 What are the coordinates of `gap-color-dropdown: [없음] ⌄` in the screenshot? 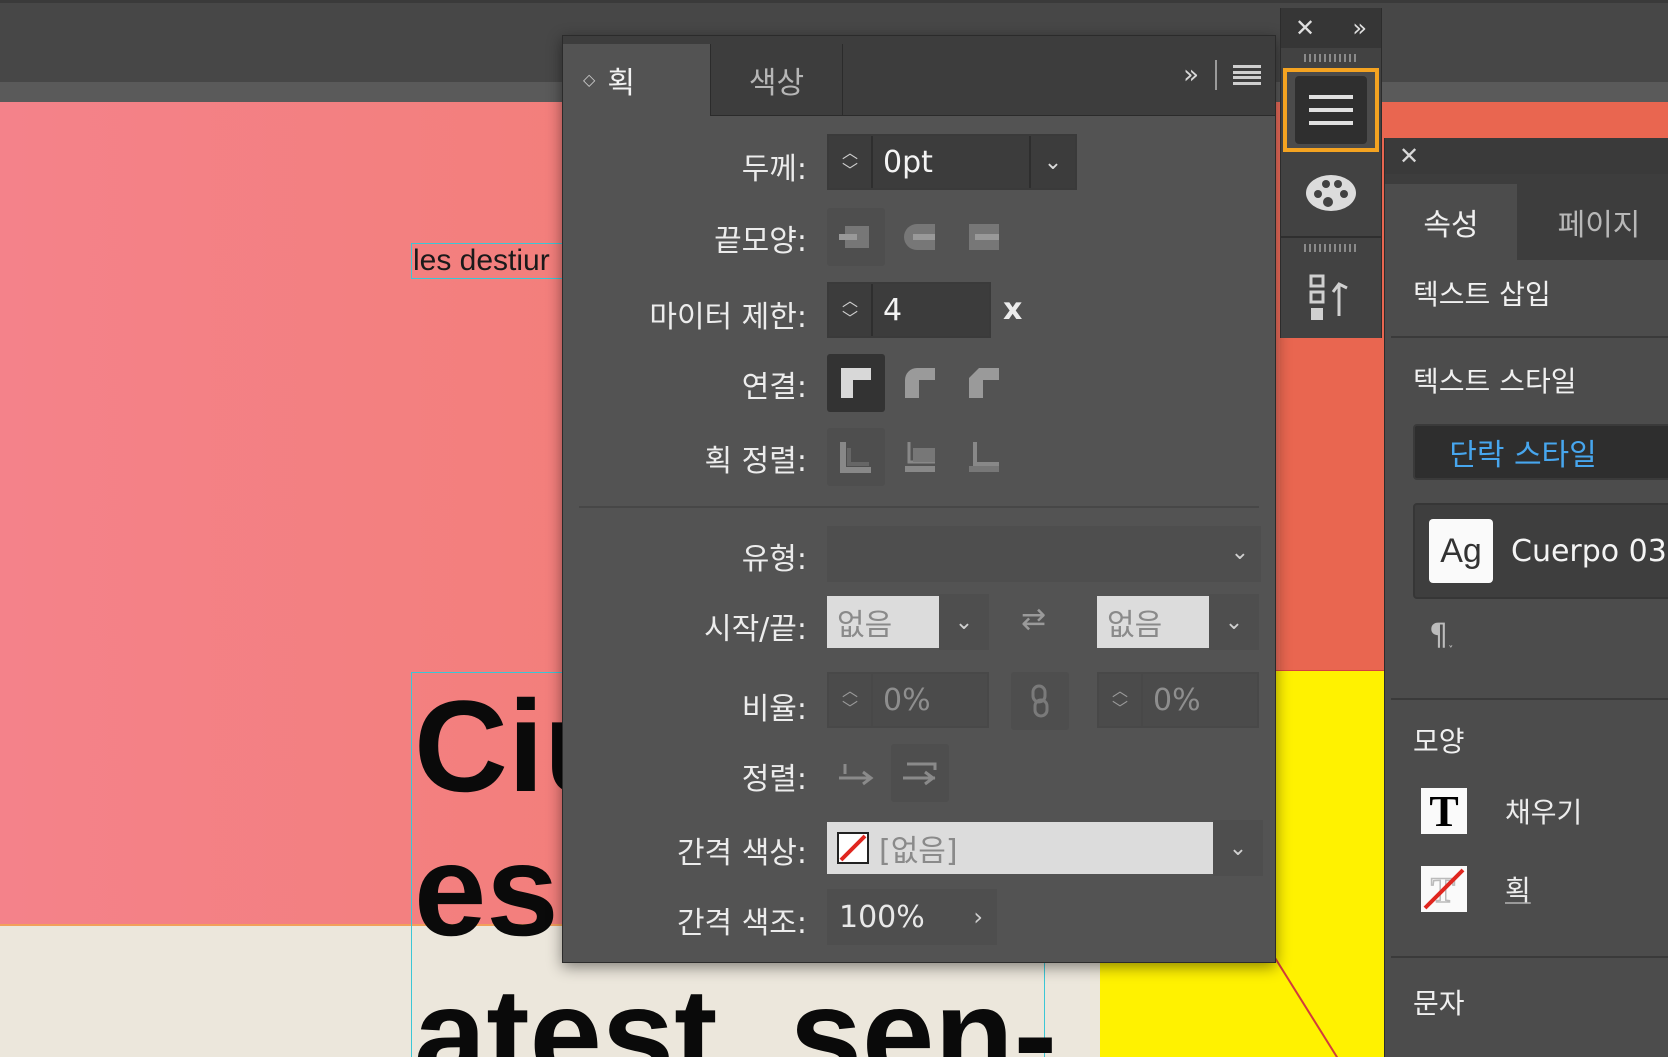 It's located at (1045, 848).